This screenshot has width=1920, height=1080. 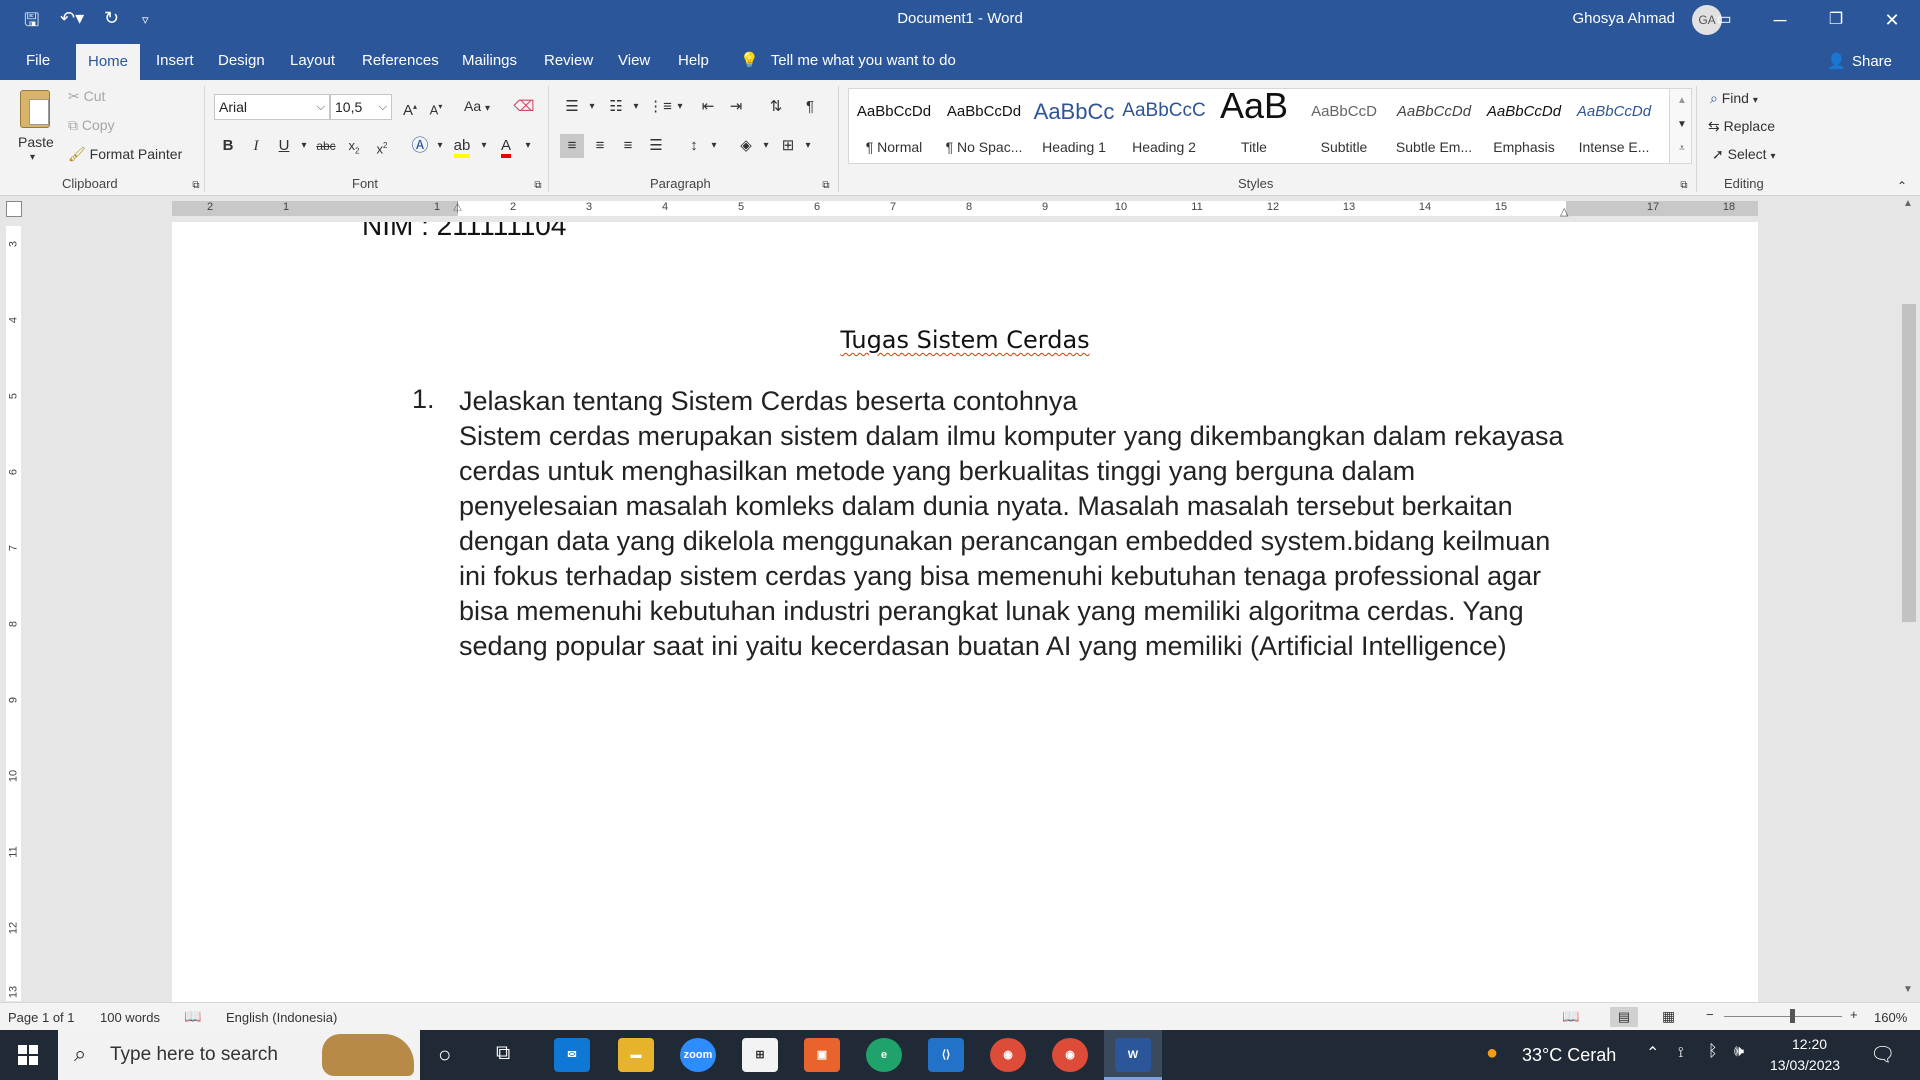 What do you see at coordinates (822, 1055) in the screenshot?
I see `app-icon: ▣` at bounding box center [822, 1055].